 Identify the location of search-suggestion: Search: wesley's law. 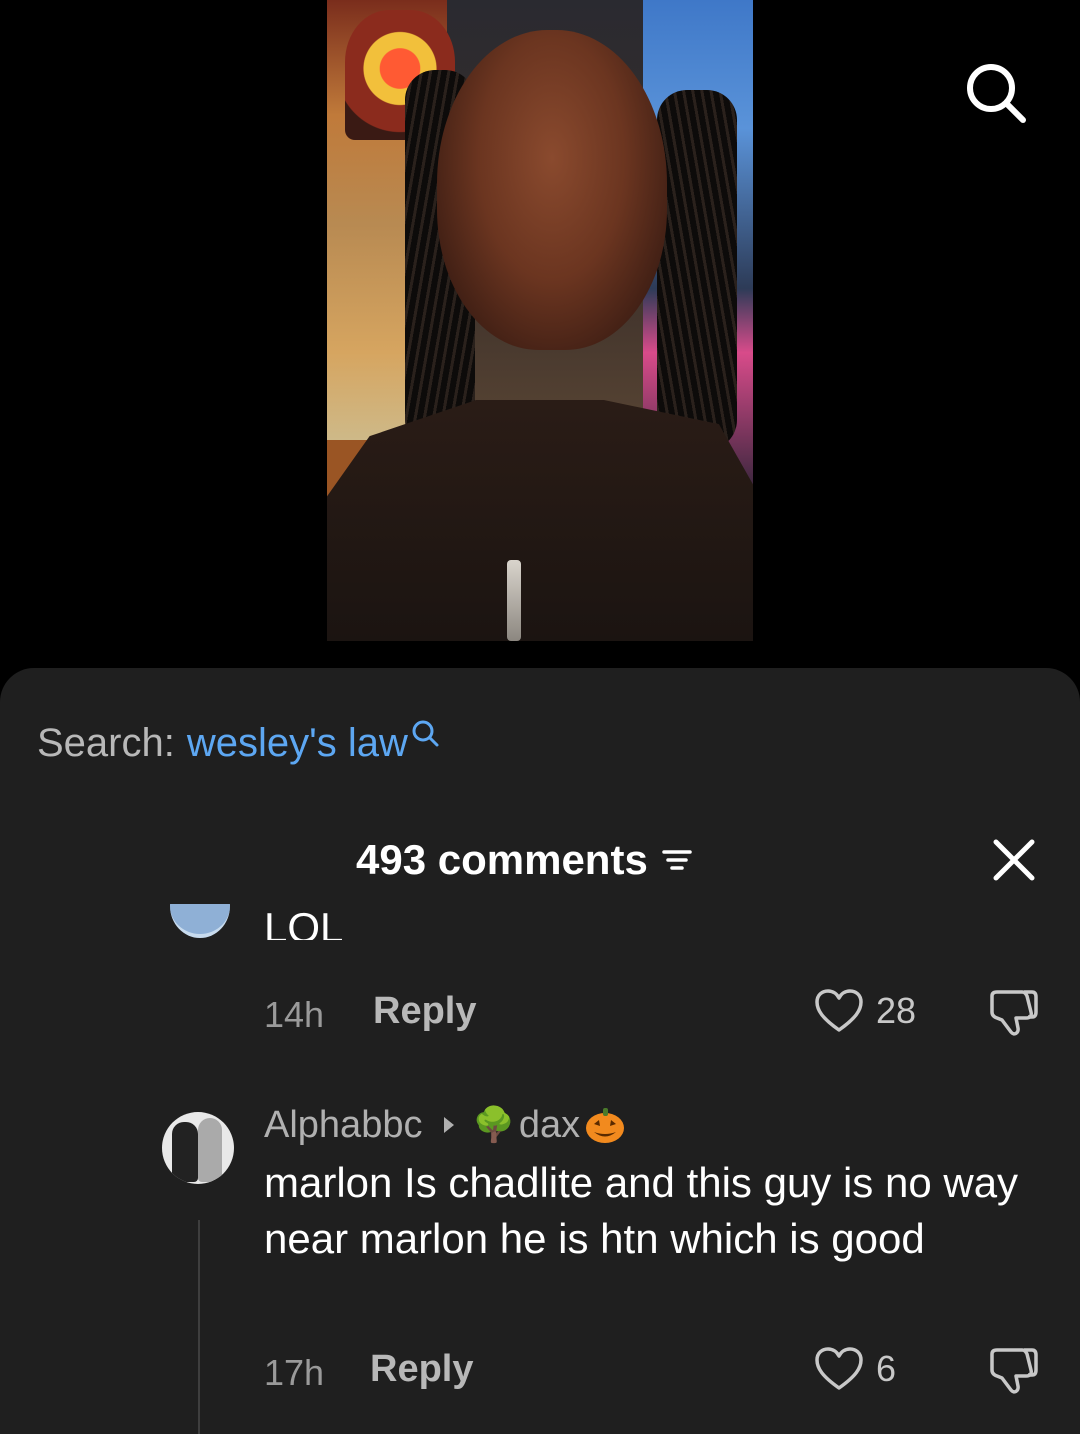
(238, 743).